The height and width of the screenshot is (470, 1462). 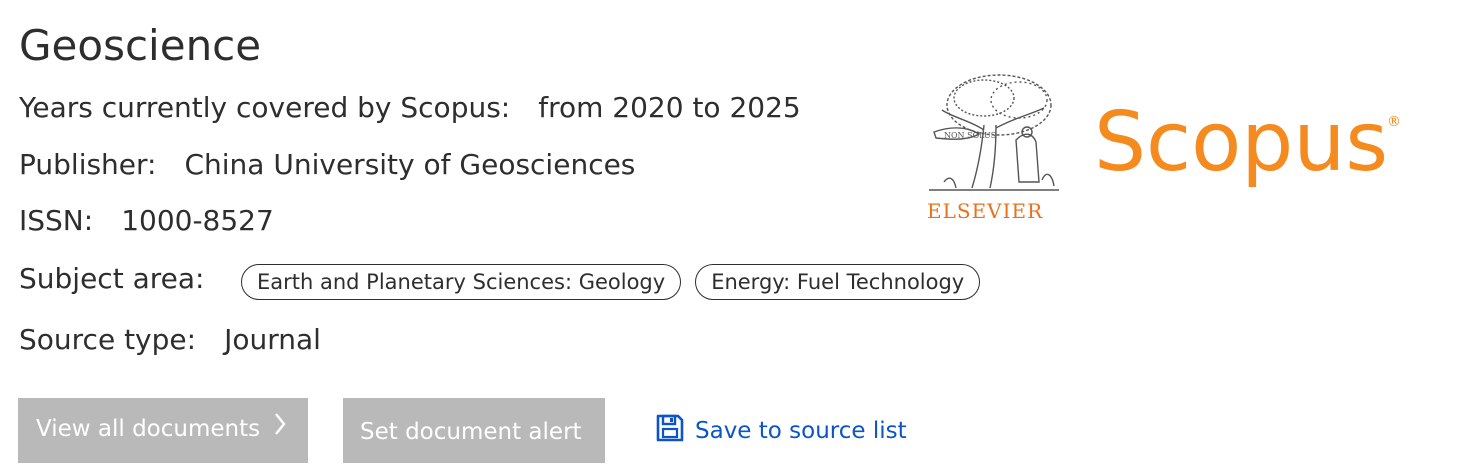 I want to click on elsevier-wordmark: ELSEVIER, so click(x=985, y=211).